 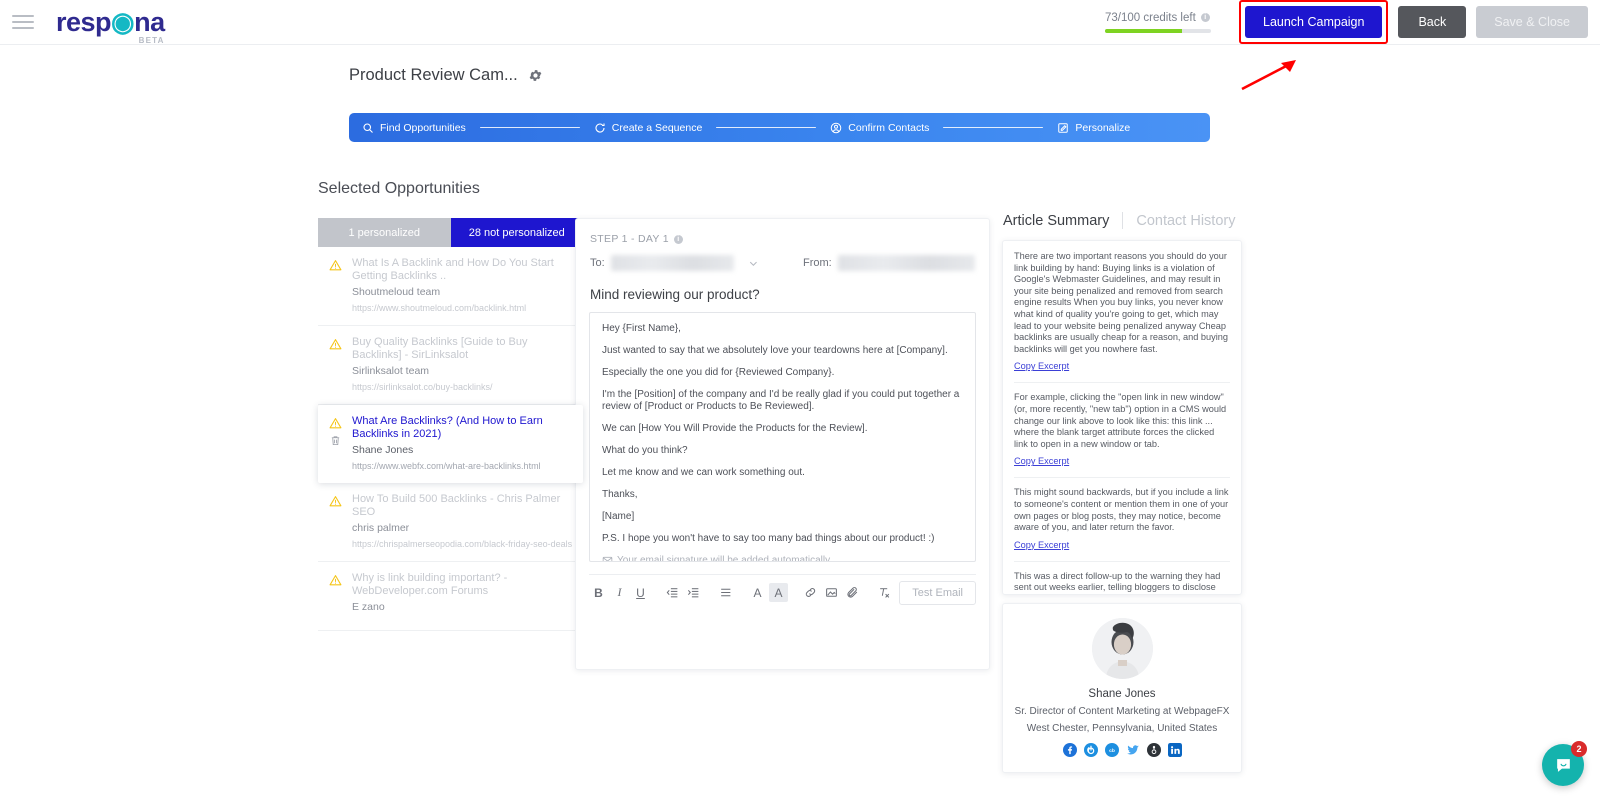 What do you see at coordinates (906, 263) in the screenshot?
I see `from-field` at bounding box center [906, 263].